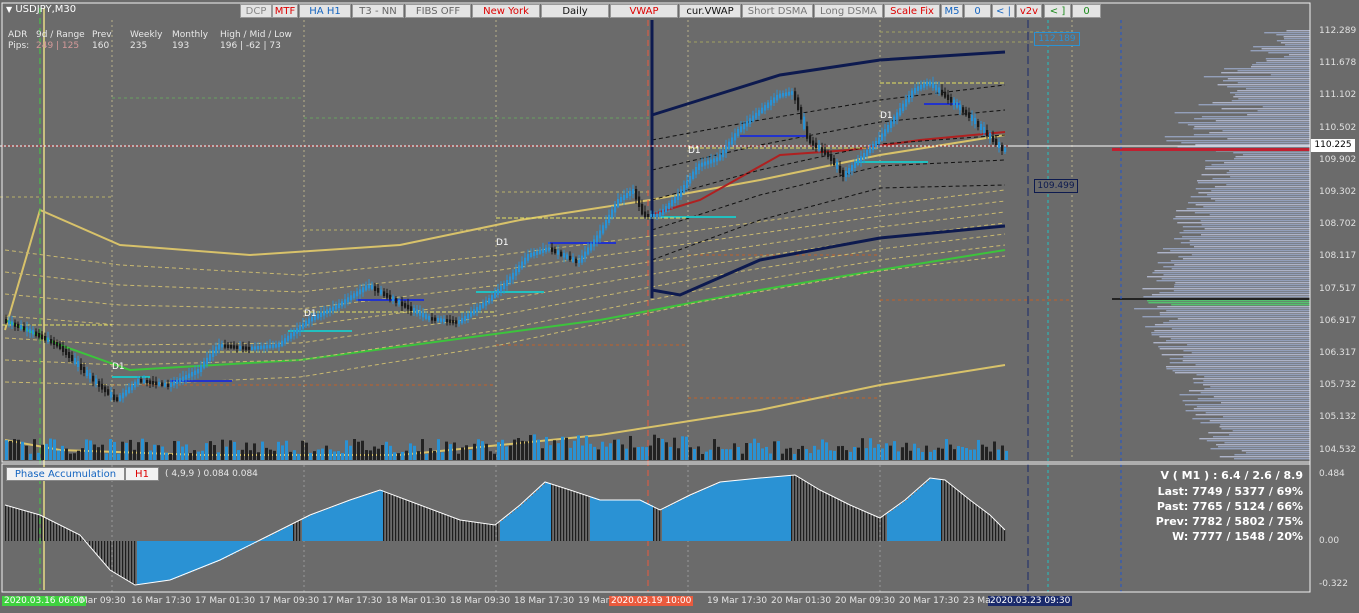  What do you see at coordinates (256, 11) in the screenshot?
I see `toolbar-button-0: DCP` at bounding box center [256, 11].